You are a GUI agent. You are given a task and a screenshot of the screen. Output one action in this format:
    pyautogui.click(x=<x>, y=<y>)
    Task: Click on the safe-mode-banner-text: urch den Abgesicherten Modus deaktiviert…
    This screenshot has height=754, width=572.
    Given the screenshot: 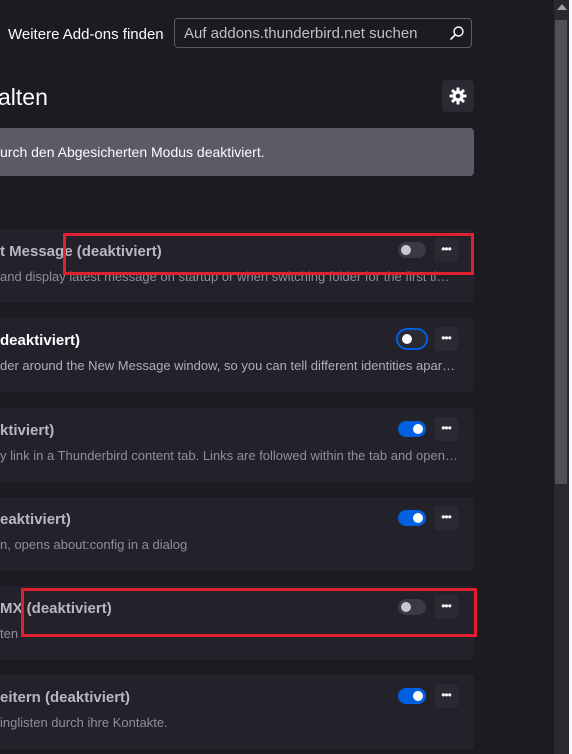 What is the action you would take?
    pyautogui.click(x=132, y=152)
    